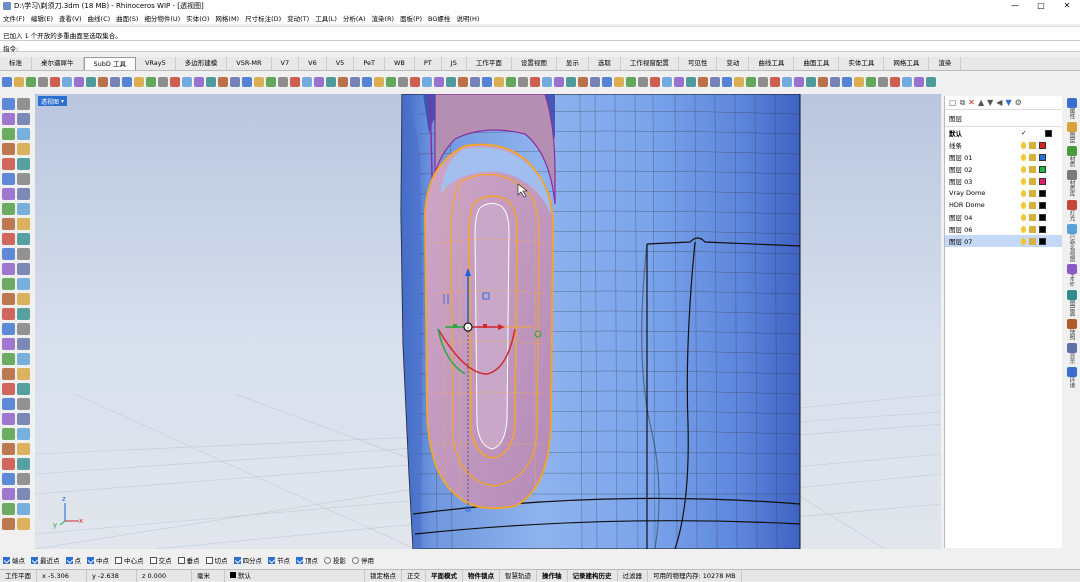 This screenshot has height=582, width=1080. Describe the element at coordinates (279, 560) in the screenshot. I see `osnap-9: 节点` at that location.